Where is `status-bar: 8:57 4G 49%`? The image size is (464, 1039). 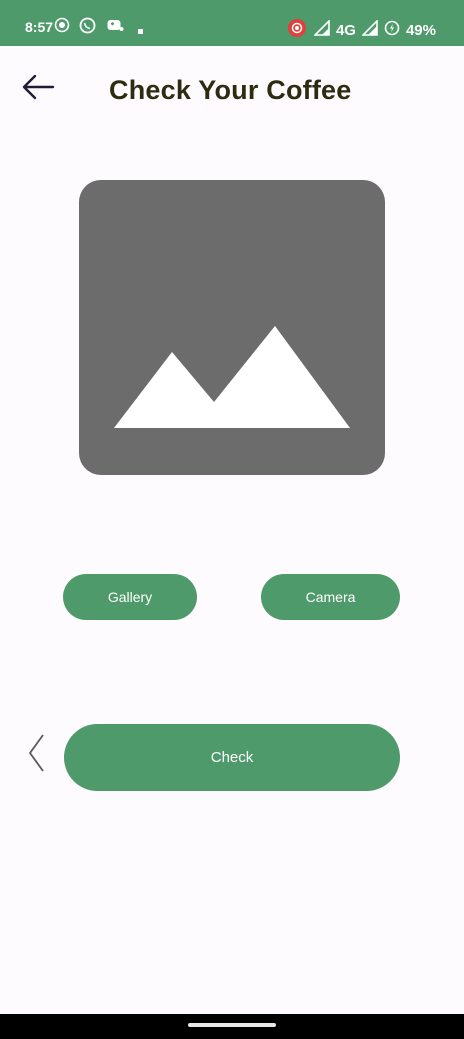 status-bar: 8:57 4G 49% is located at coordinates (232, 23).